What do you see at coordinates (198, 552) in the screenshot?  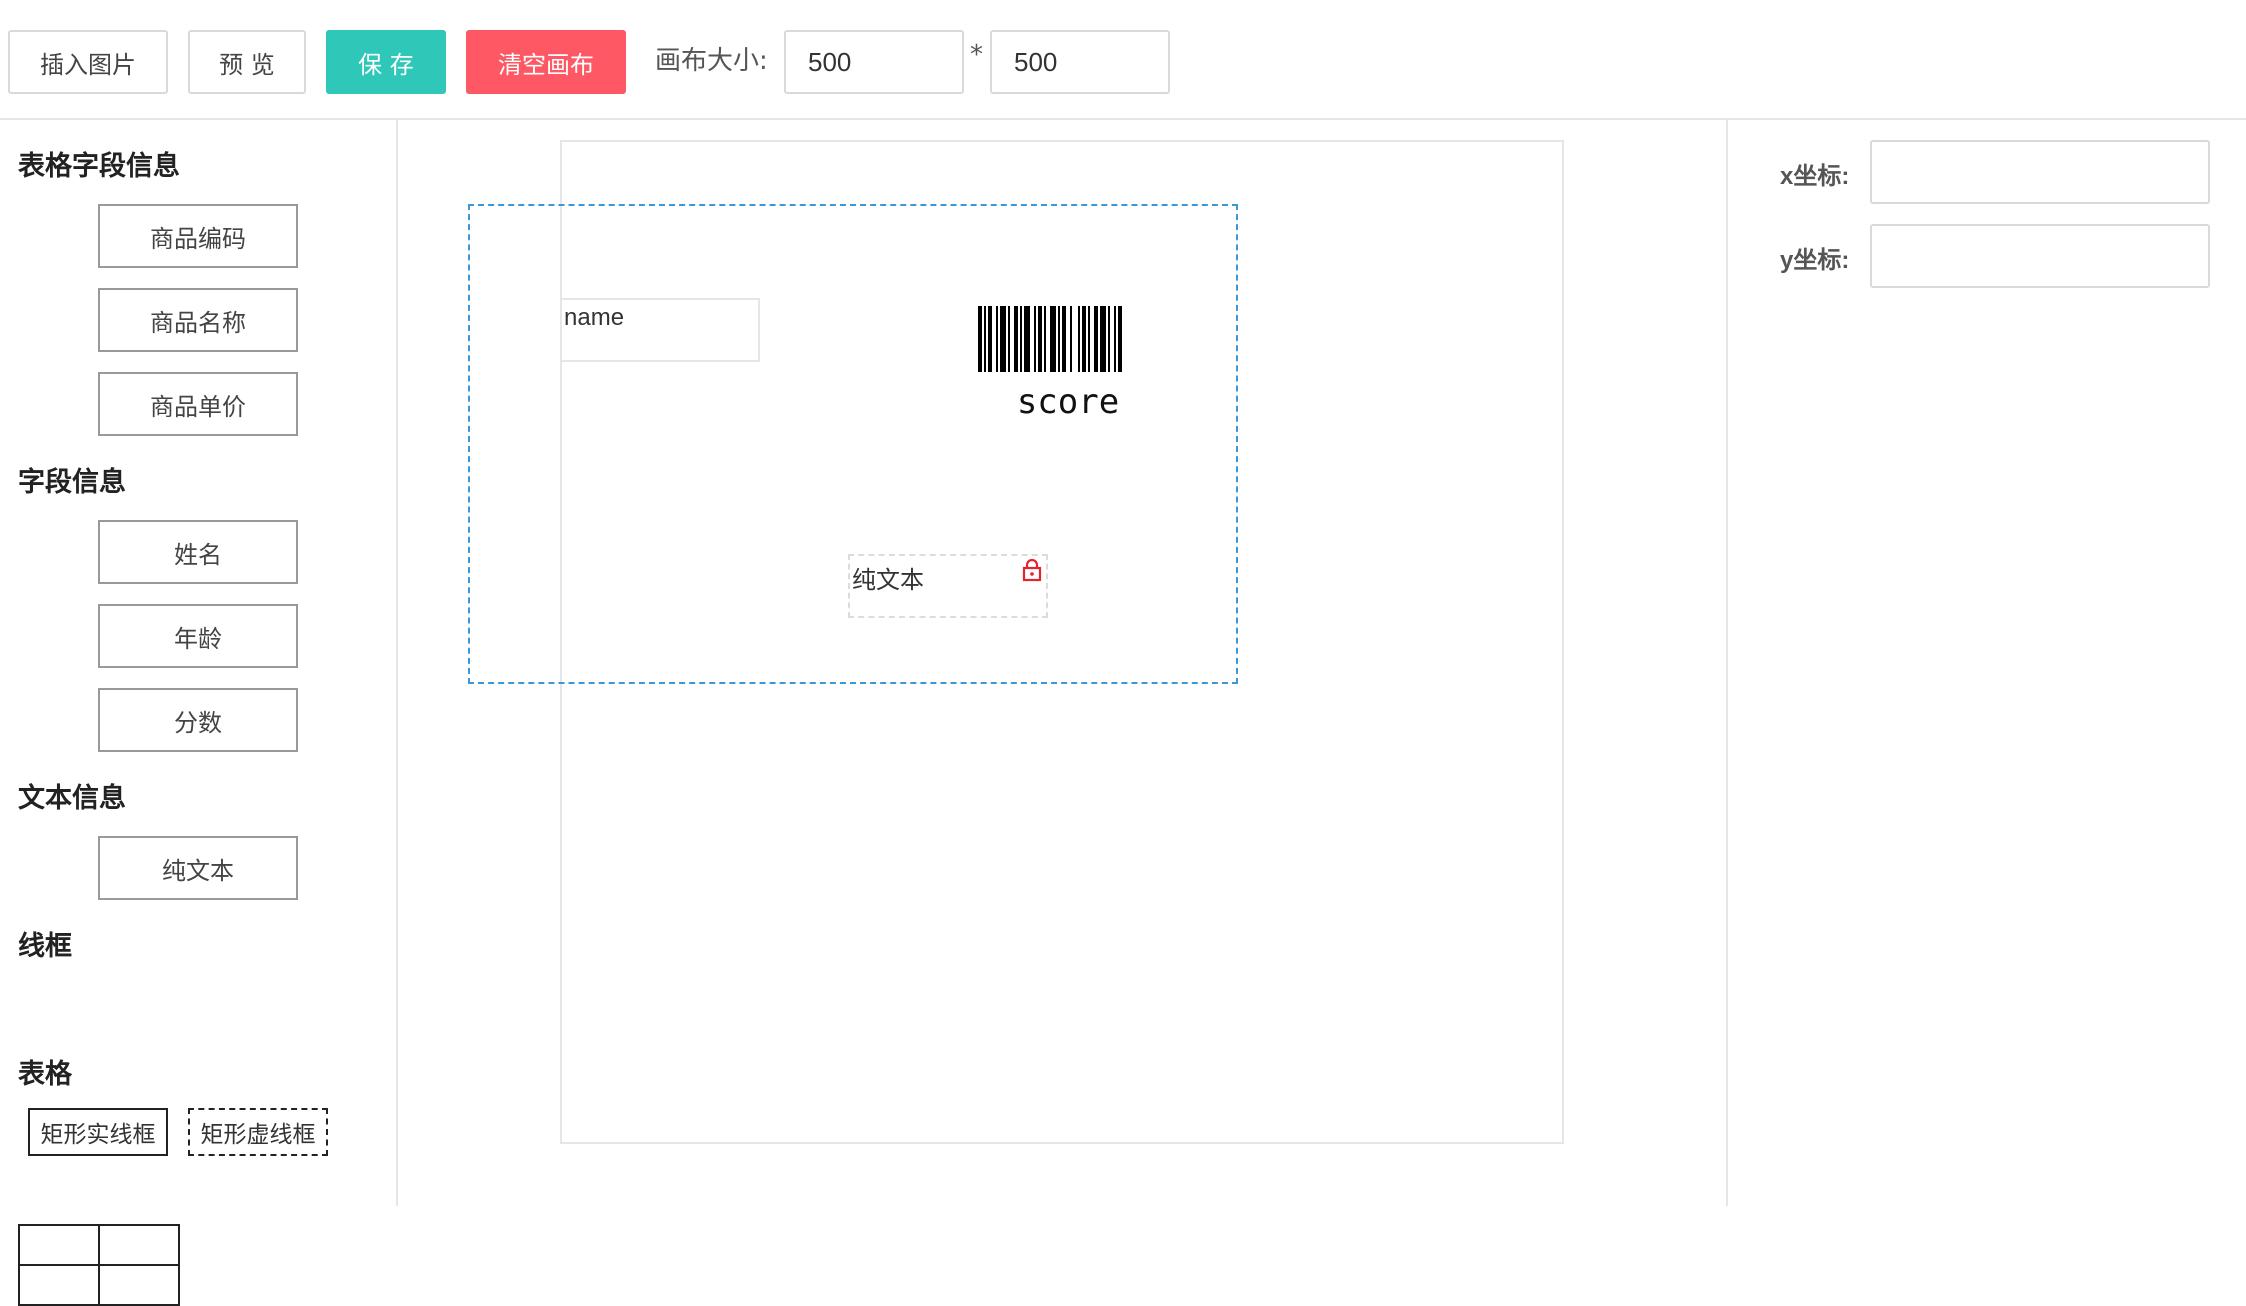 I see `field-name: 姓名` at bounding box center [198, 552].